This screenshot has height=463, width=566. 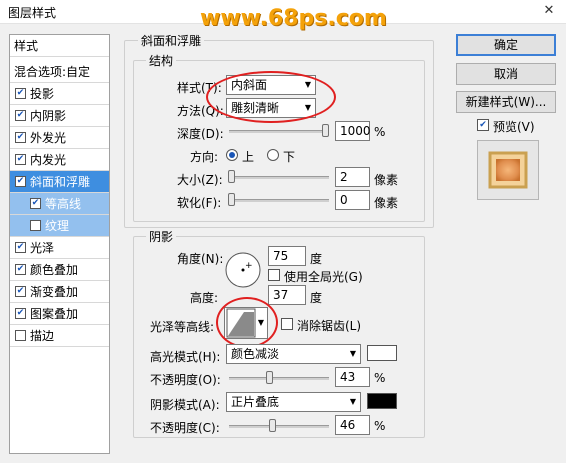 What do you see at coordinates (59, 336) in the screenshot?
I see `list-item-stroke: 描边` at bounding box center [59, 336].